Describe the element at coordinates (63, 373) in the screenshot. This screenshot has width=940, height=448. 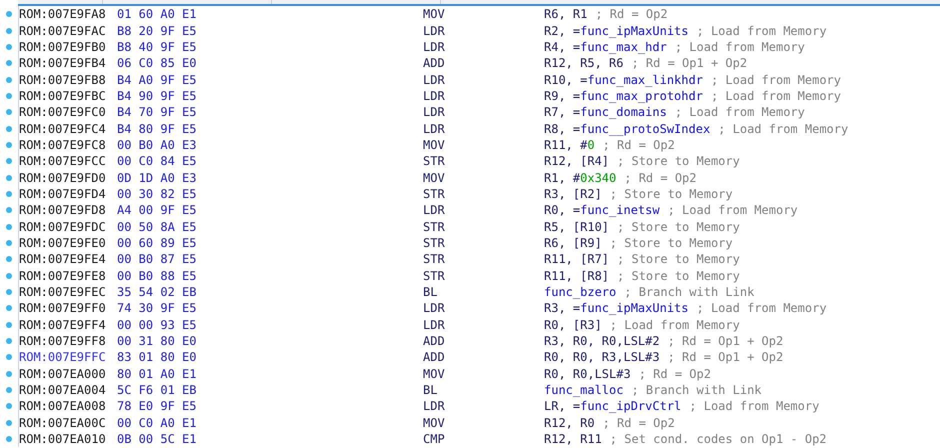
I see `address-text: ROM:007EA000` at that location.